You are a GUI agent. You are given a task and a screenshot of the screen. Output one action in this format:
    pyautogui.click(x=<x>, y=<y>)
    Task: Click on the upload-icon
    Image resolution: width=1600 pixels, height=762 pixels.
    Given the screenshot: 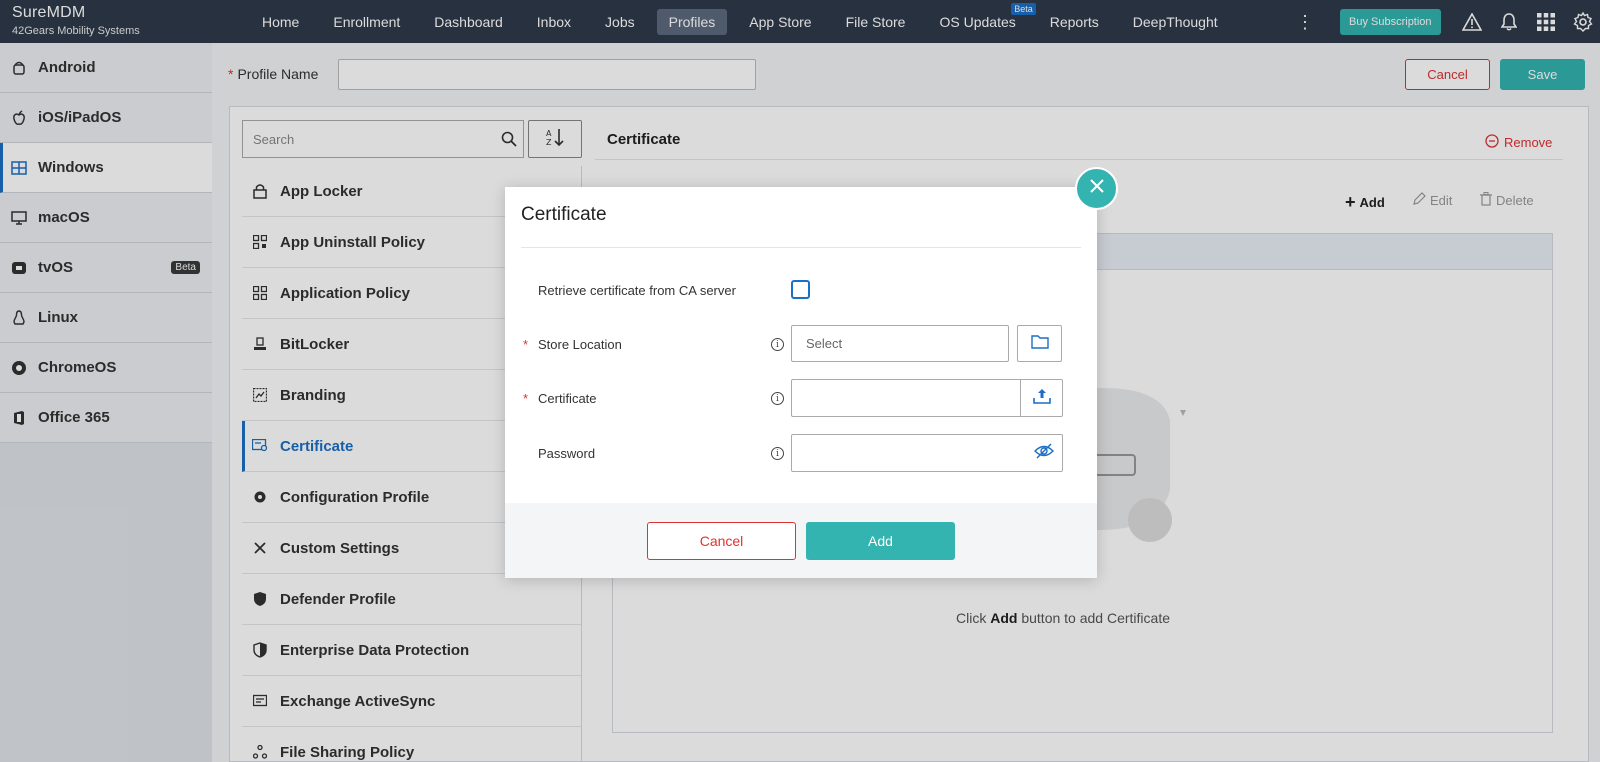 What is the action you would take?
    pyautogui.click(x=1042, y=398)
    